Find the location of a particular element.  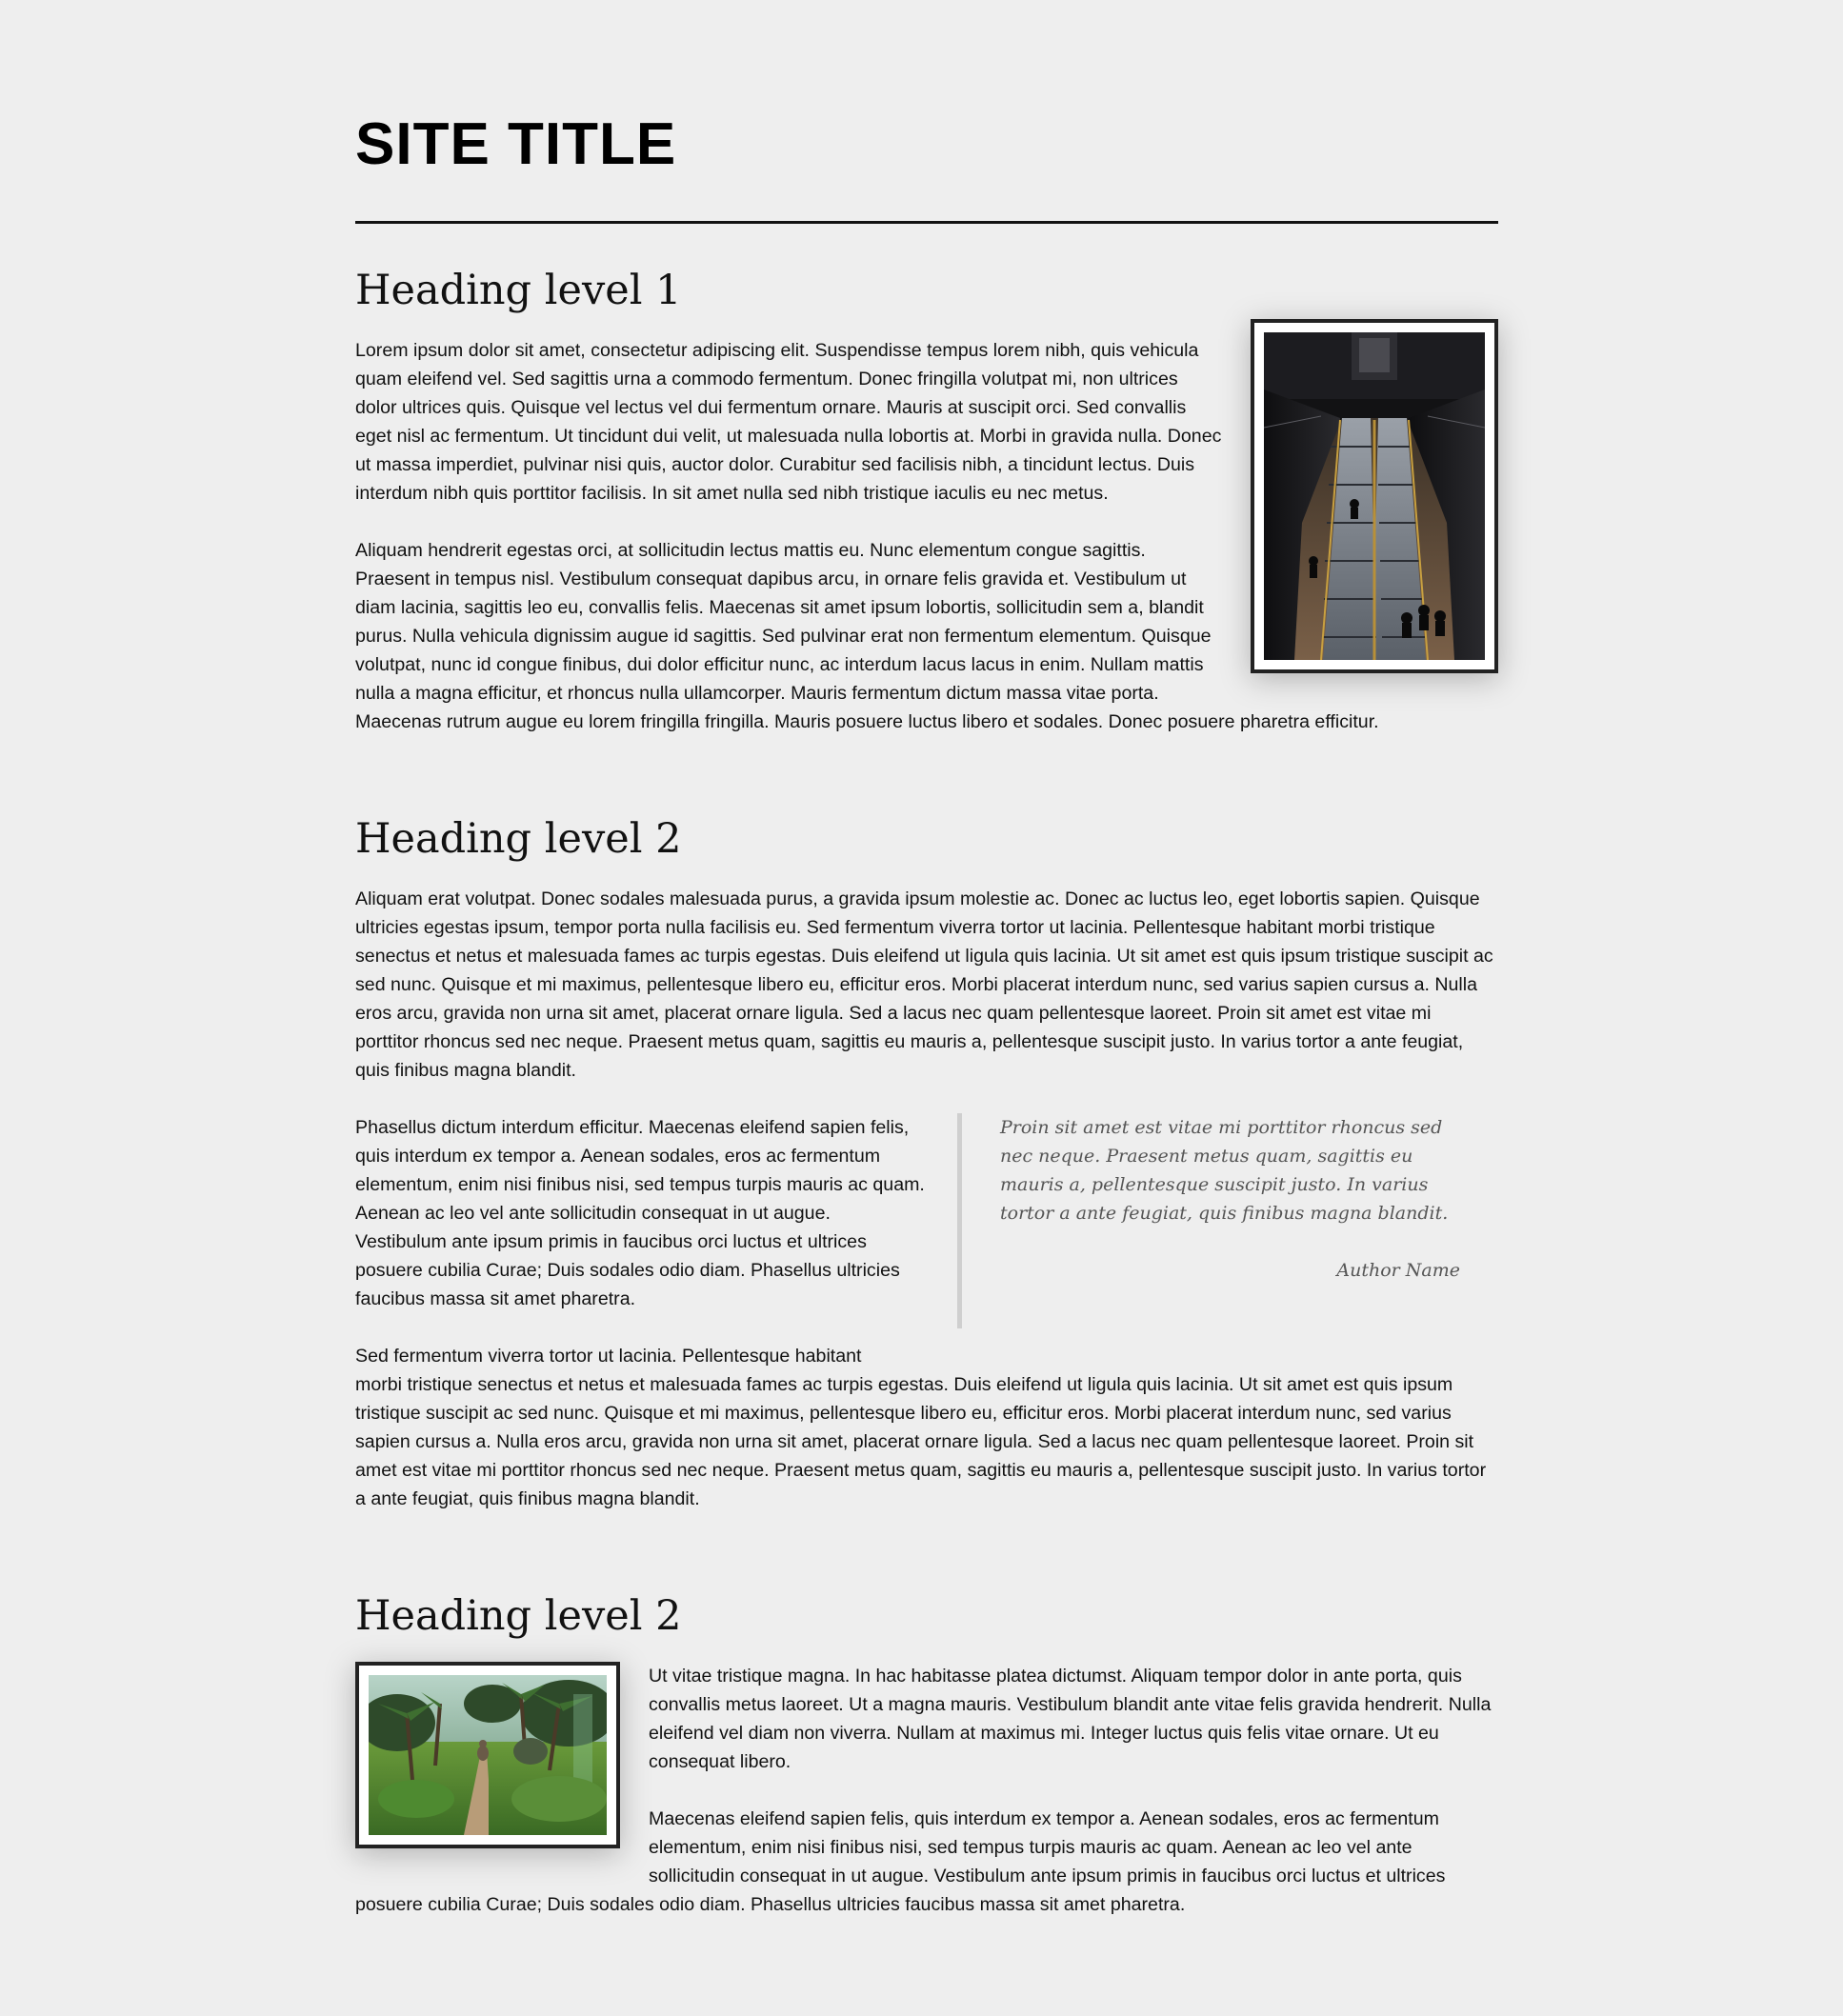

title-divider is located at coordinates (926, 222).